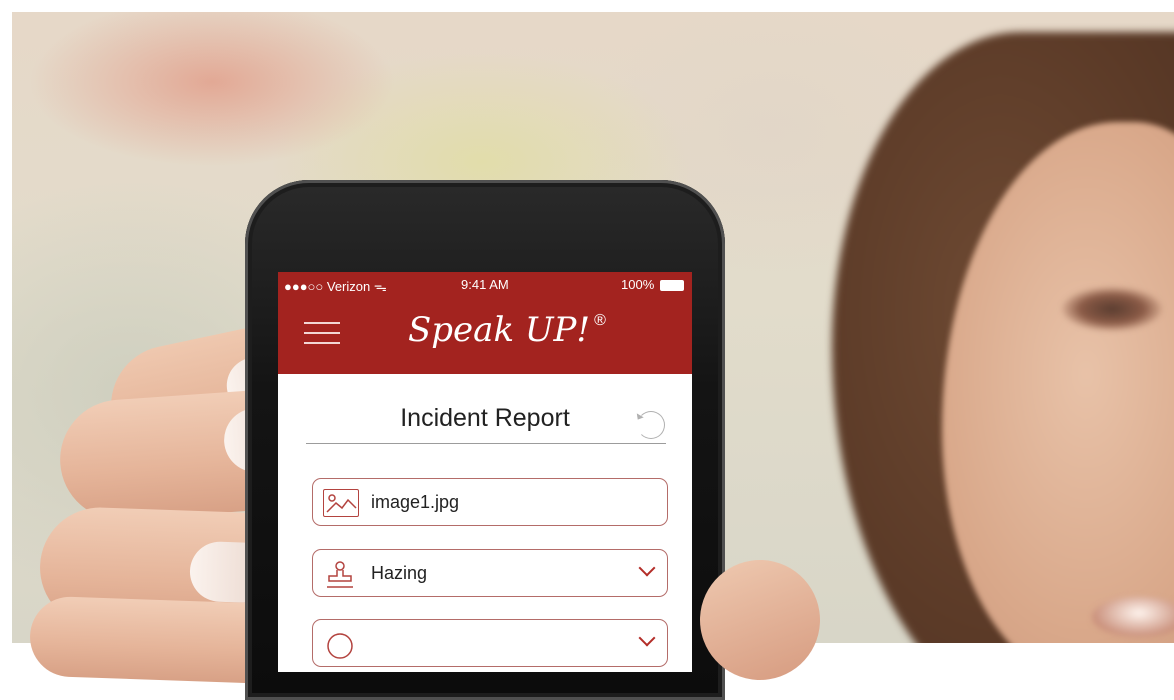 The height and width of the screenshot is (700, 1174). What do you see at coordinates (672, 285) in the screenshot?
I see `battery-icon` at bounding box center [672, 285].